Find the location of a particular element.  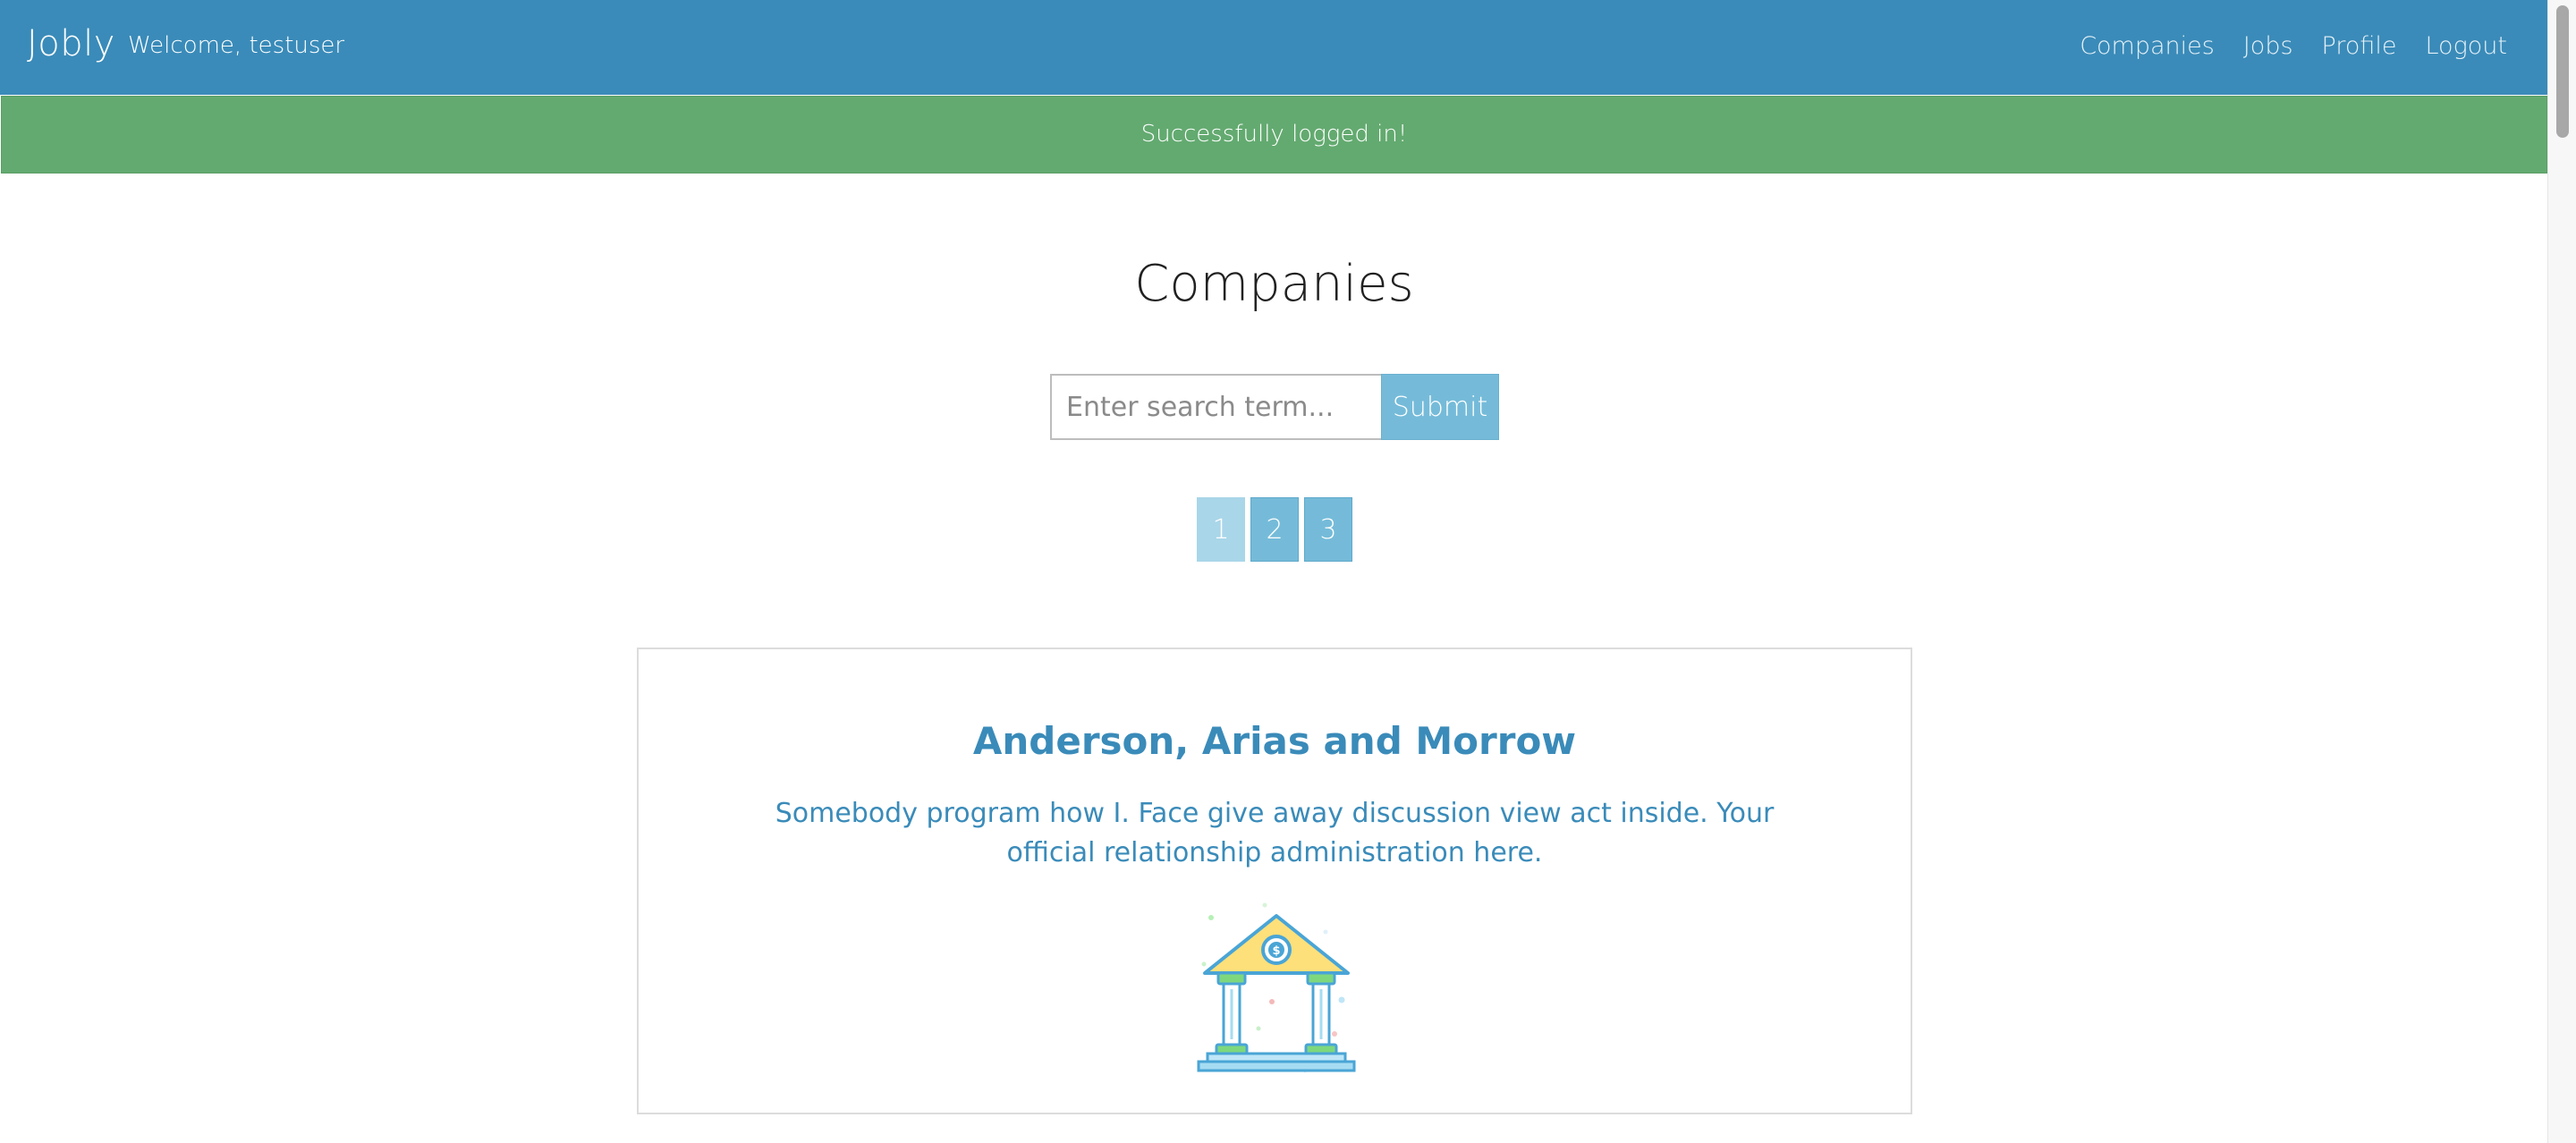

page-button-2: 2 is located at coordinates (1274, 529).